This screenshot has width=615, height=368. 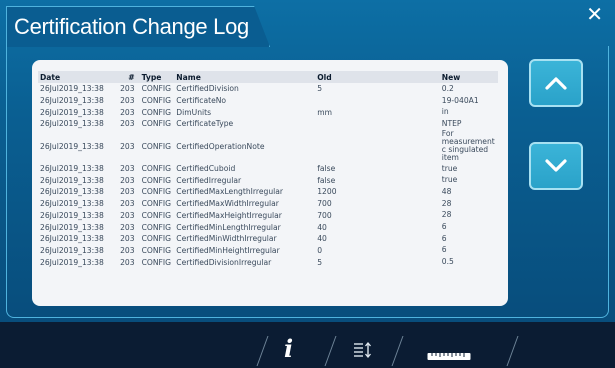 What do you see at coordinates (227, 204) in the screenshot?
I see `cell-name: CertifiedMaxWidthIrregular` at bounding box center [227, 204].